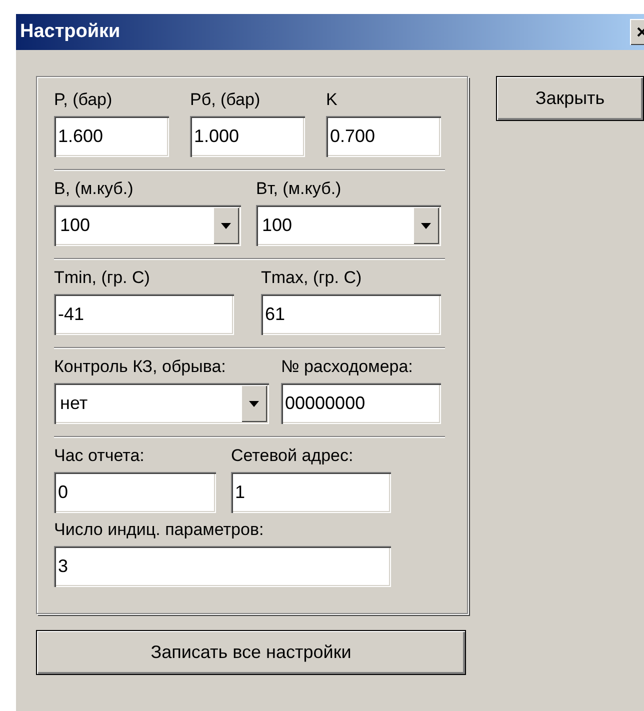 The image size is (644, 711). What do you see at coordinates (351, 314) in the screenshot?
I see `text-field: 61` at bounding box center [351, 314].